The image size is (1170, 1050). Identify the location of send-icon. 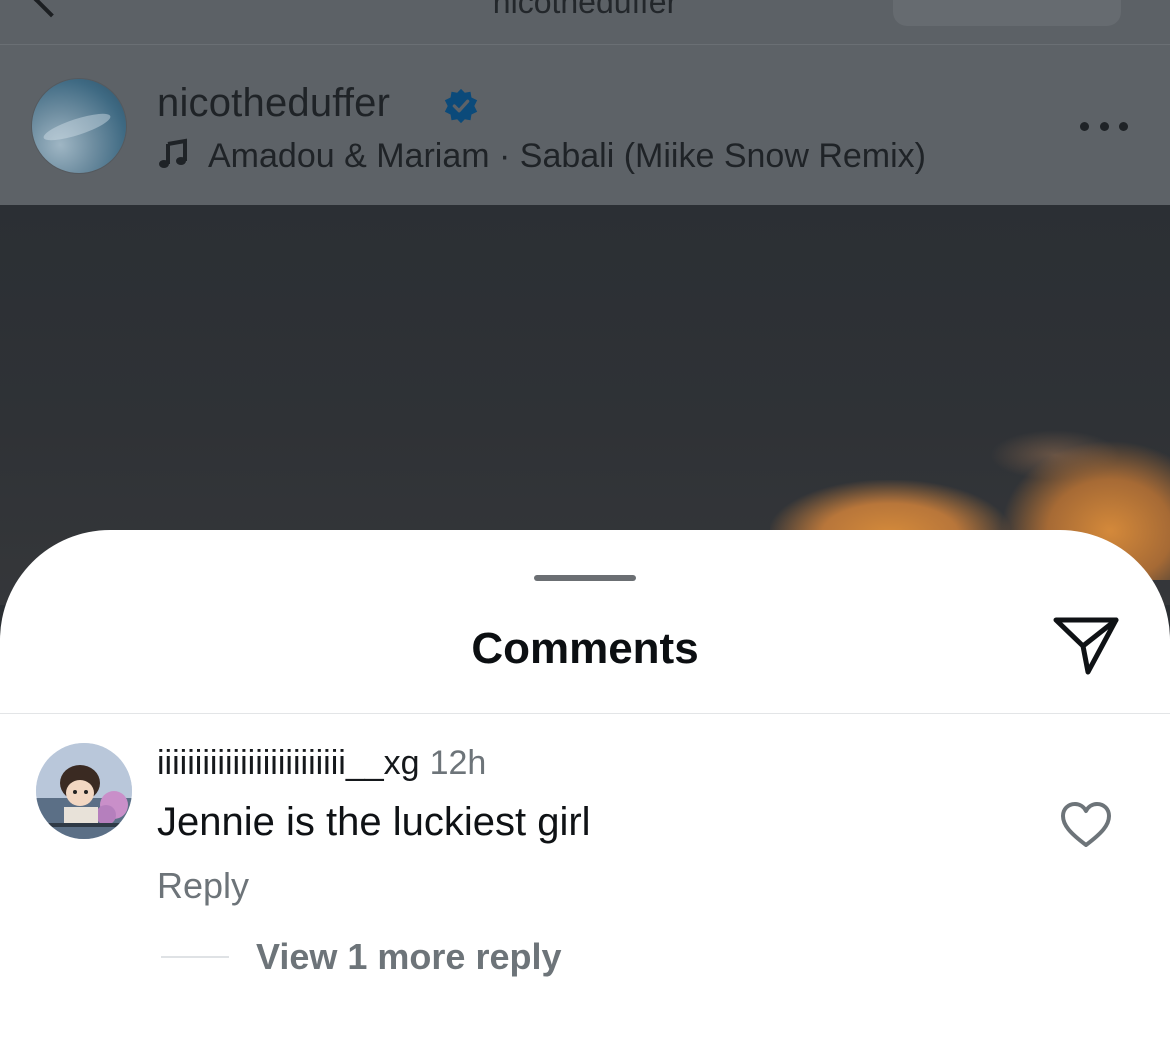
(1086, 645).